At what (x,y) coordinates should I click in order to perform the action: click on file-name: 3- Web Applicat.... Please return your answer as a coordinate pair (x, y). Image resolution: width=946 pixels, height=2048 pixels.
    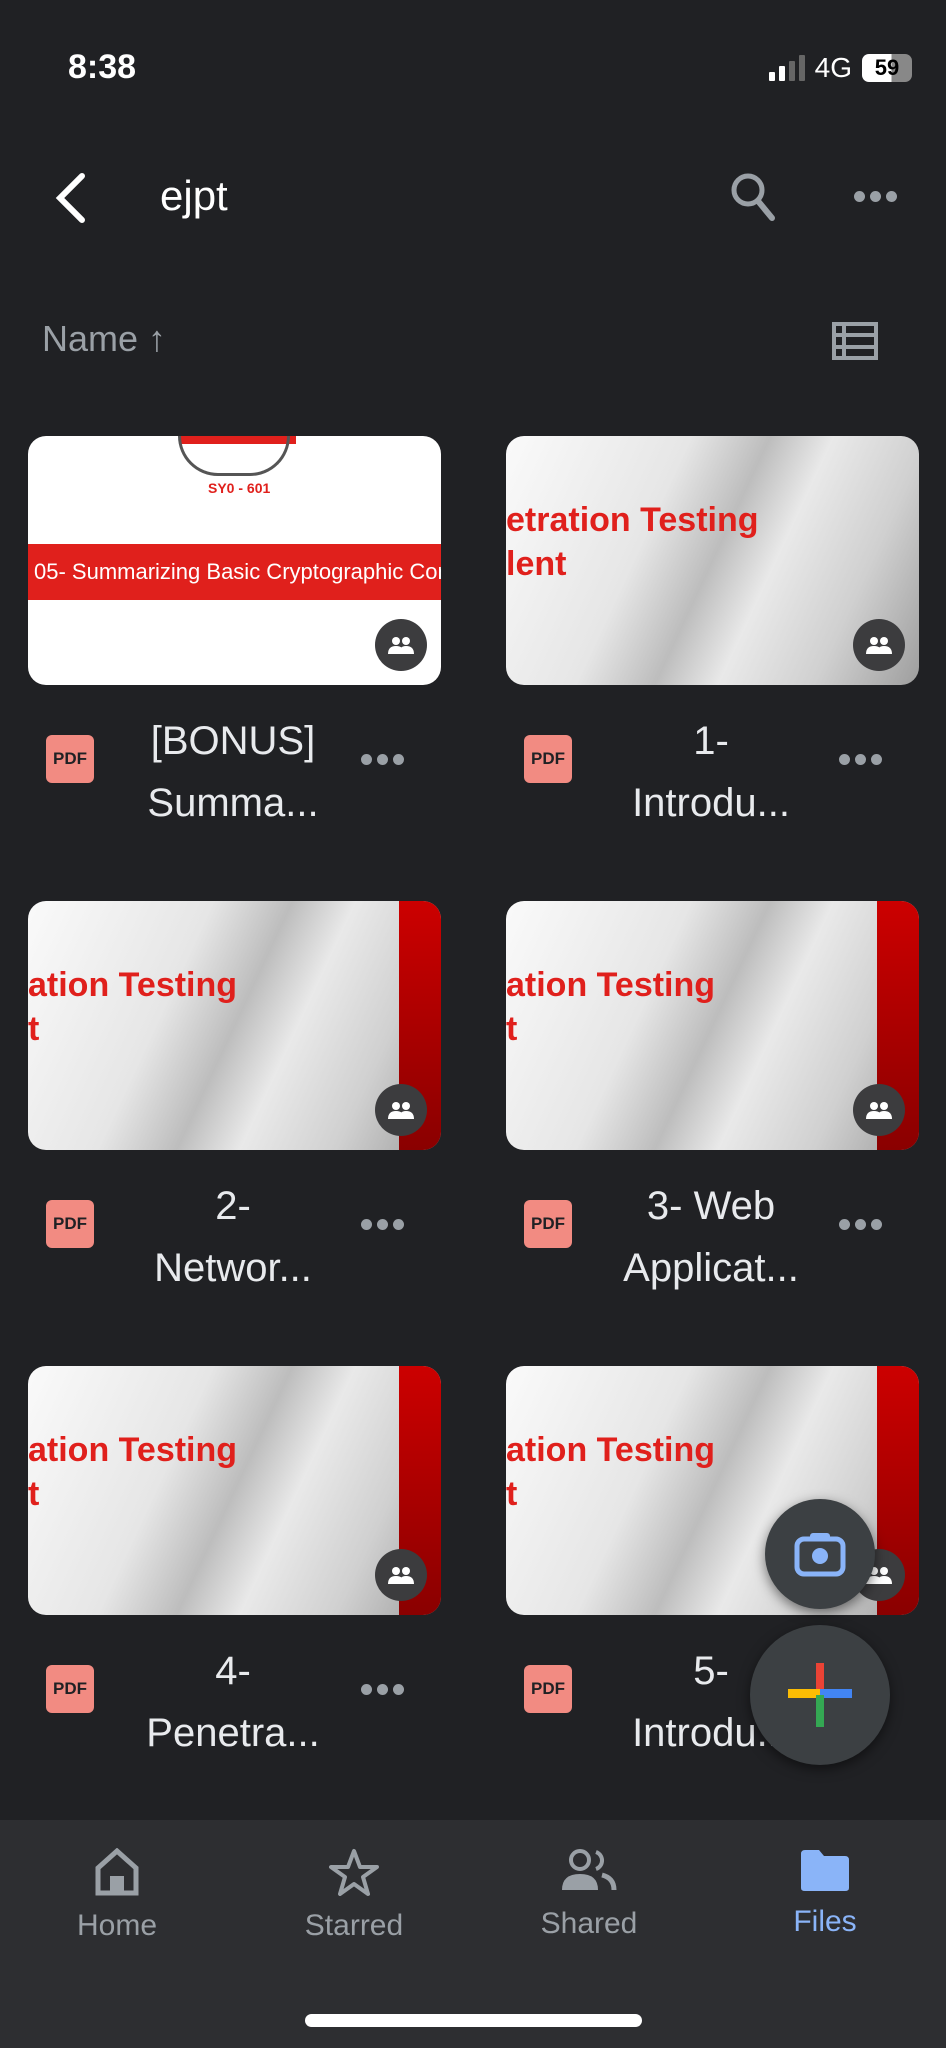
    Looking at the image, I should click on (711, 1237).